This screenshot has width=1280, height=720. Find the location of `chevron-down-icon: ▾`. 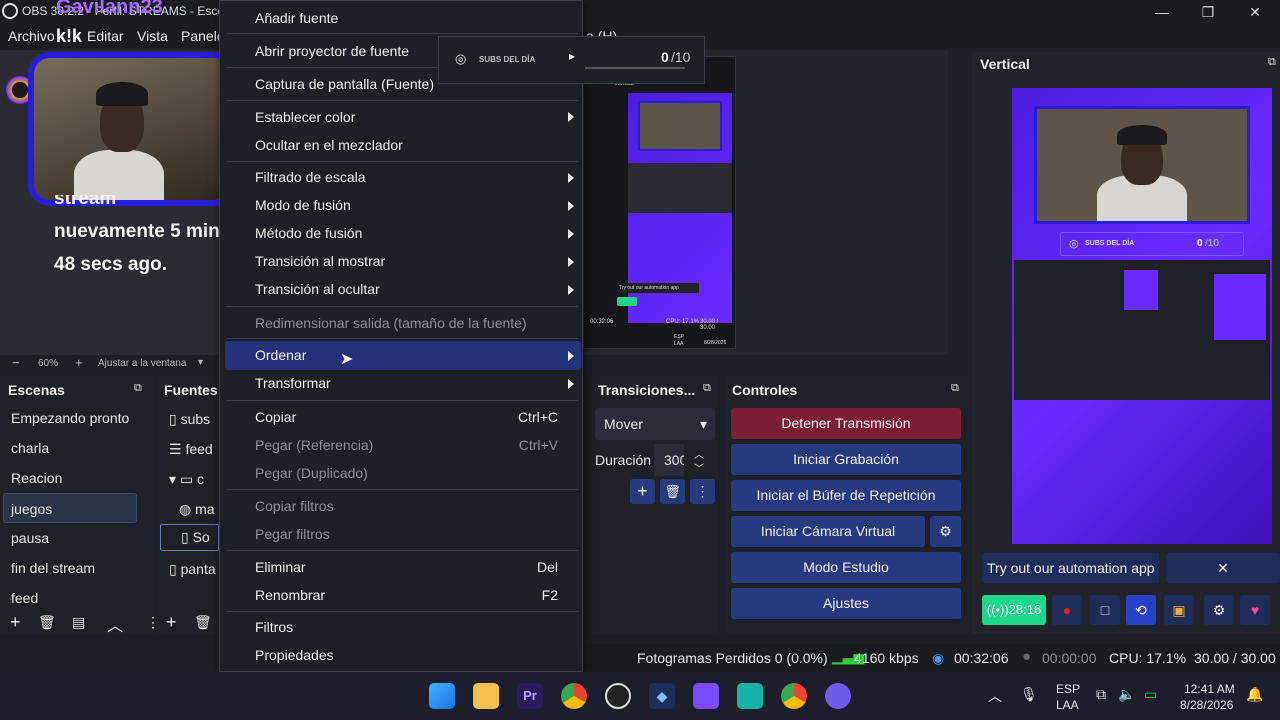

chevron-down-icon: ▾ is located at coordinates (200, 362).